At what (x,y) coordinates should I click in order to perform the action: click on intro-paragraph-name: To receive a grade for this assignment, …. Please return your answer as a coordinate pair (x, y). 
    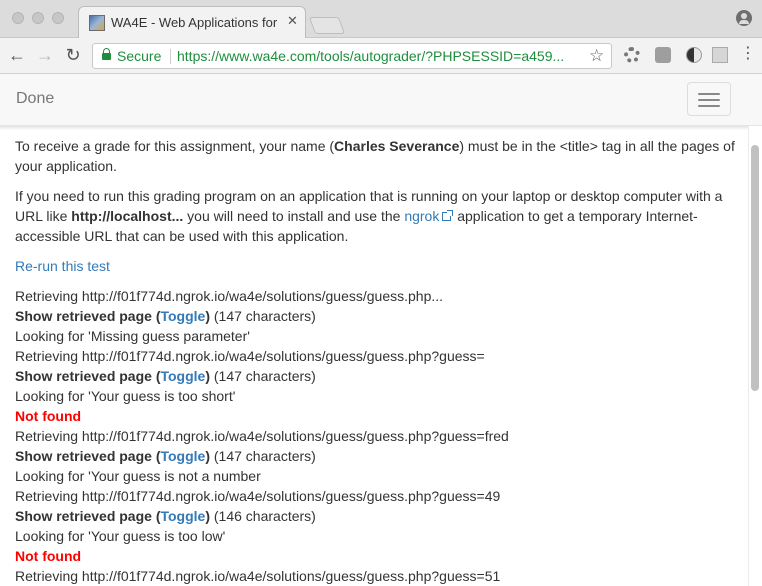
    Looking at the image, I should click on (376, 156).